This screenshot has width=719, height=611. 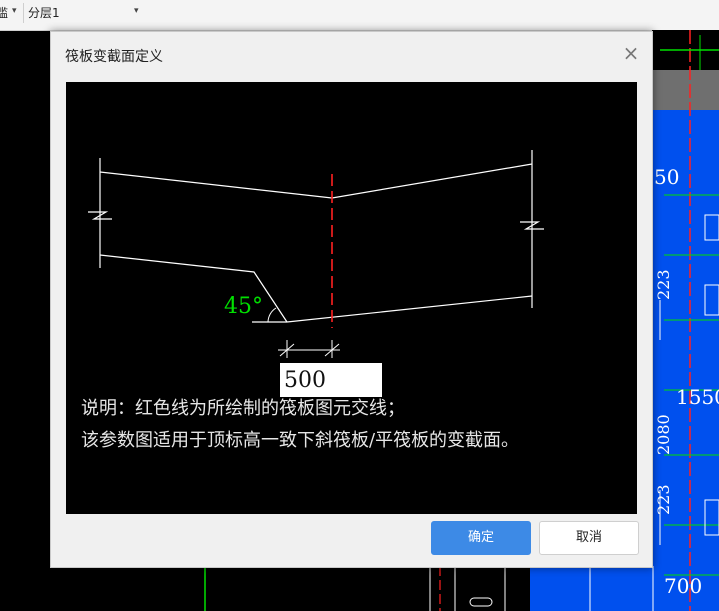 I want to click on cad-dimension-label: 50, so click(x=667, y=177).